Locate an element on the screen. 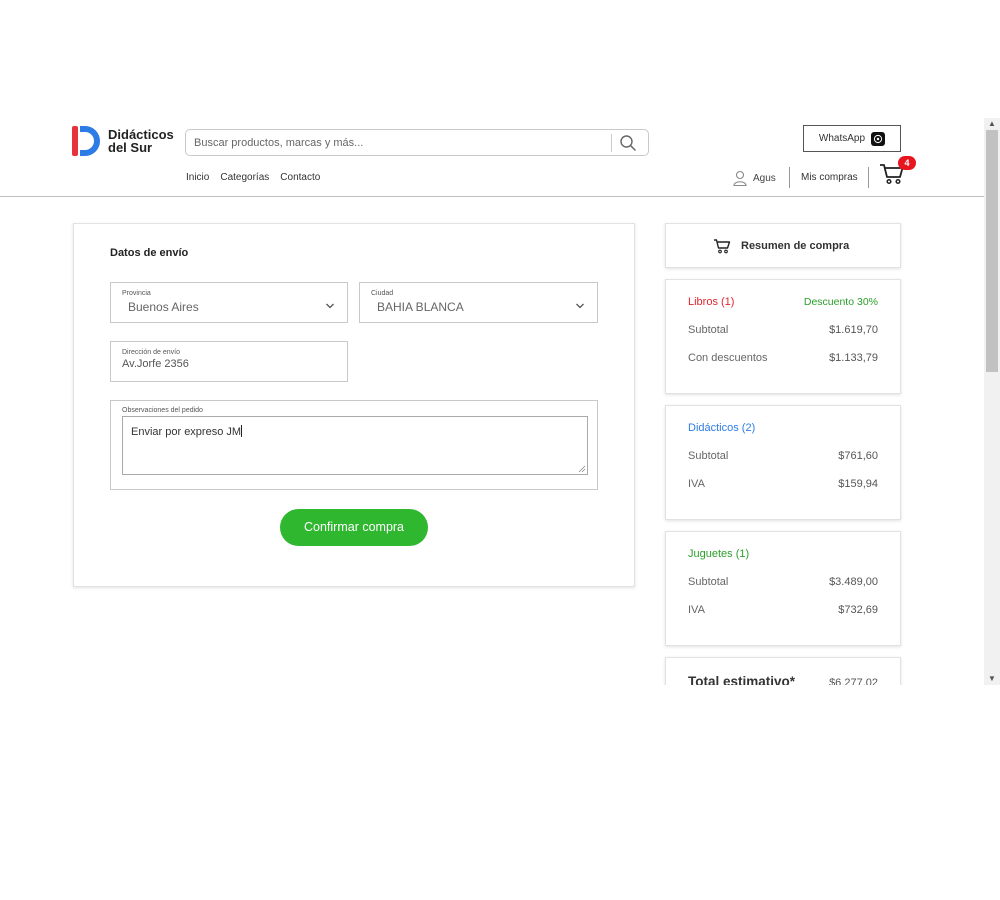 The width and height of the screenshot is (1000, 900). mis-compras-link: Mis compras is located at coordinates (829, 177).